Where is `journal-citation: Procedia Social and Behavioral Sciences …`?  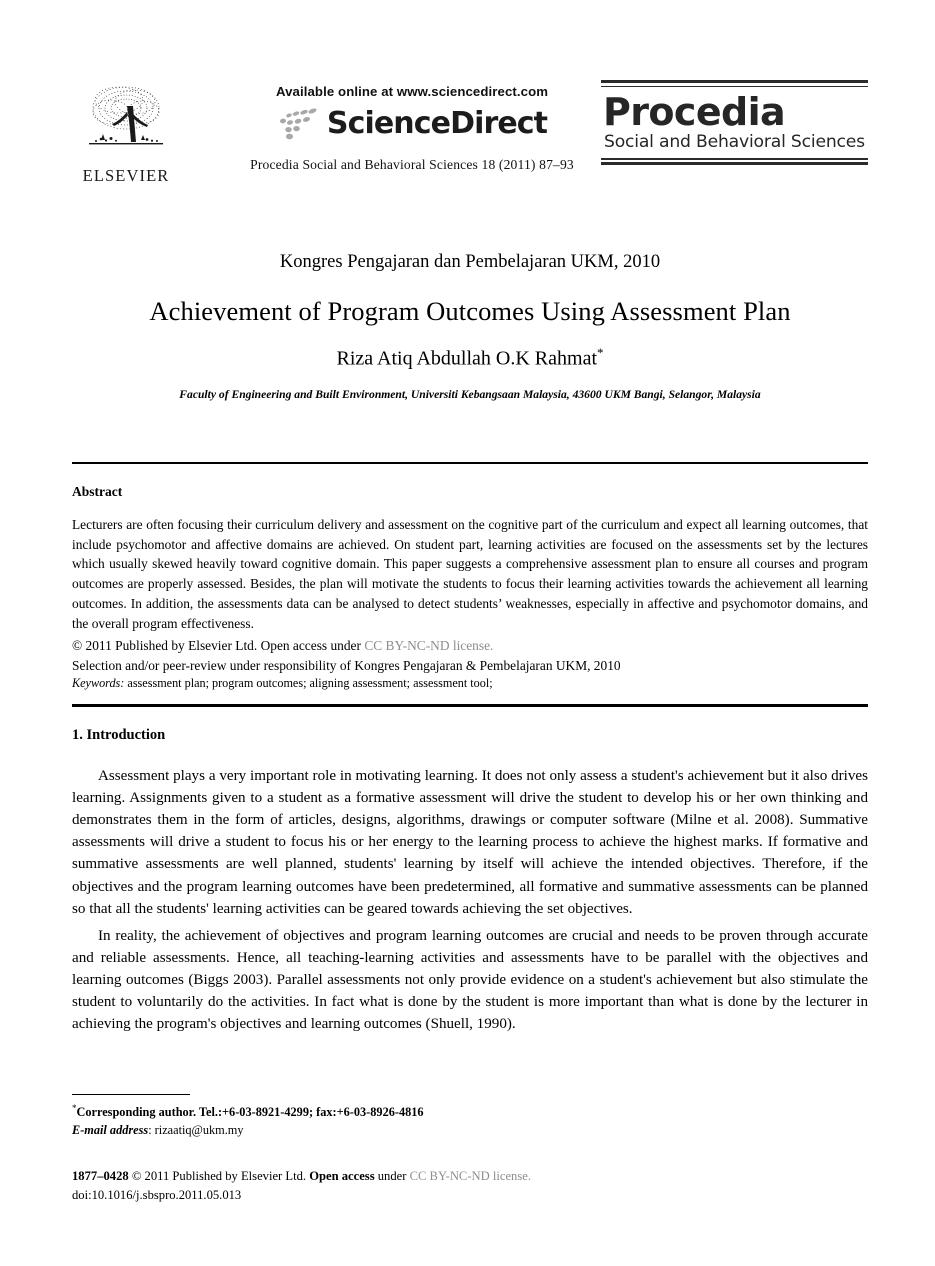 journal-citation: Procedia Social and Behavioral Sciences … is located at coordinates (412, 164).